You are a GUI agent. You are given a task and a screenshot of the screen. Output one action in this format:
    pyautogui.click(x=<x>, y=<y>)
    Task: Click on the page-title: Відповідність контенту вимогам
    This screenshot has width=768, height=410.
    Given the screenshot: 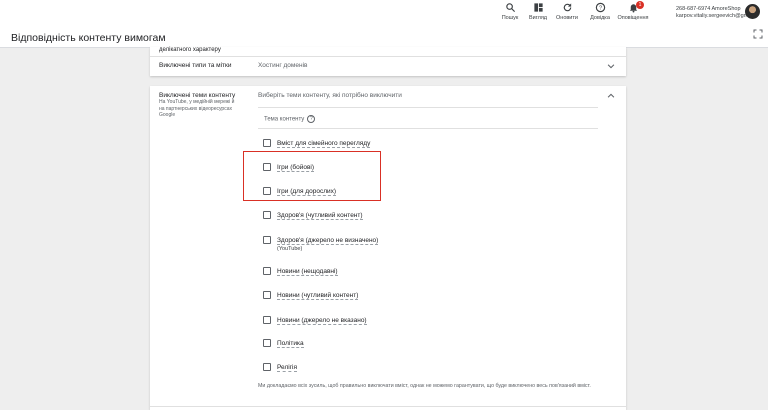 What is the action you would take?
    pyautogui.click(x=88, y=38)
    